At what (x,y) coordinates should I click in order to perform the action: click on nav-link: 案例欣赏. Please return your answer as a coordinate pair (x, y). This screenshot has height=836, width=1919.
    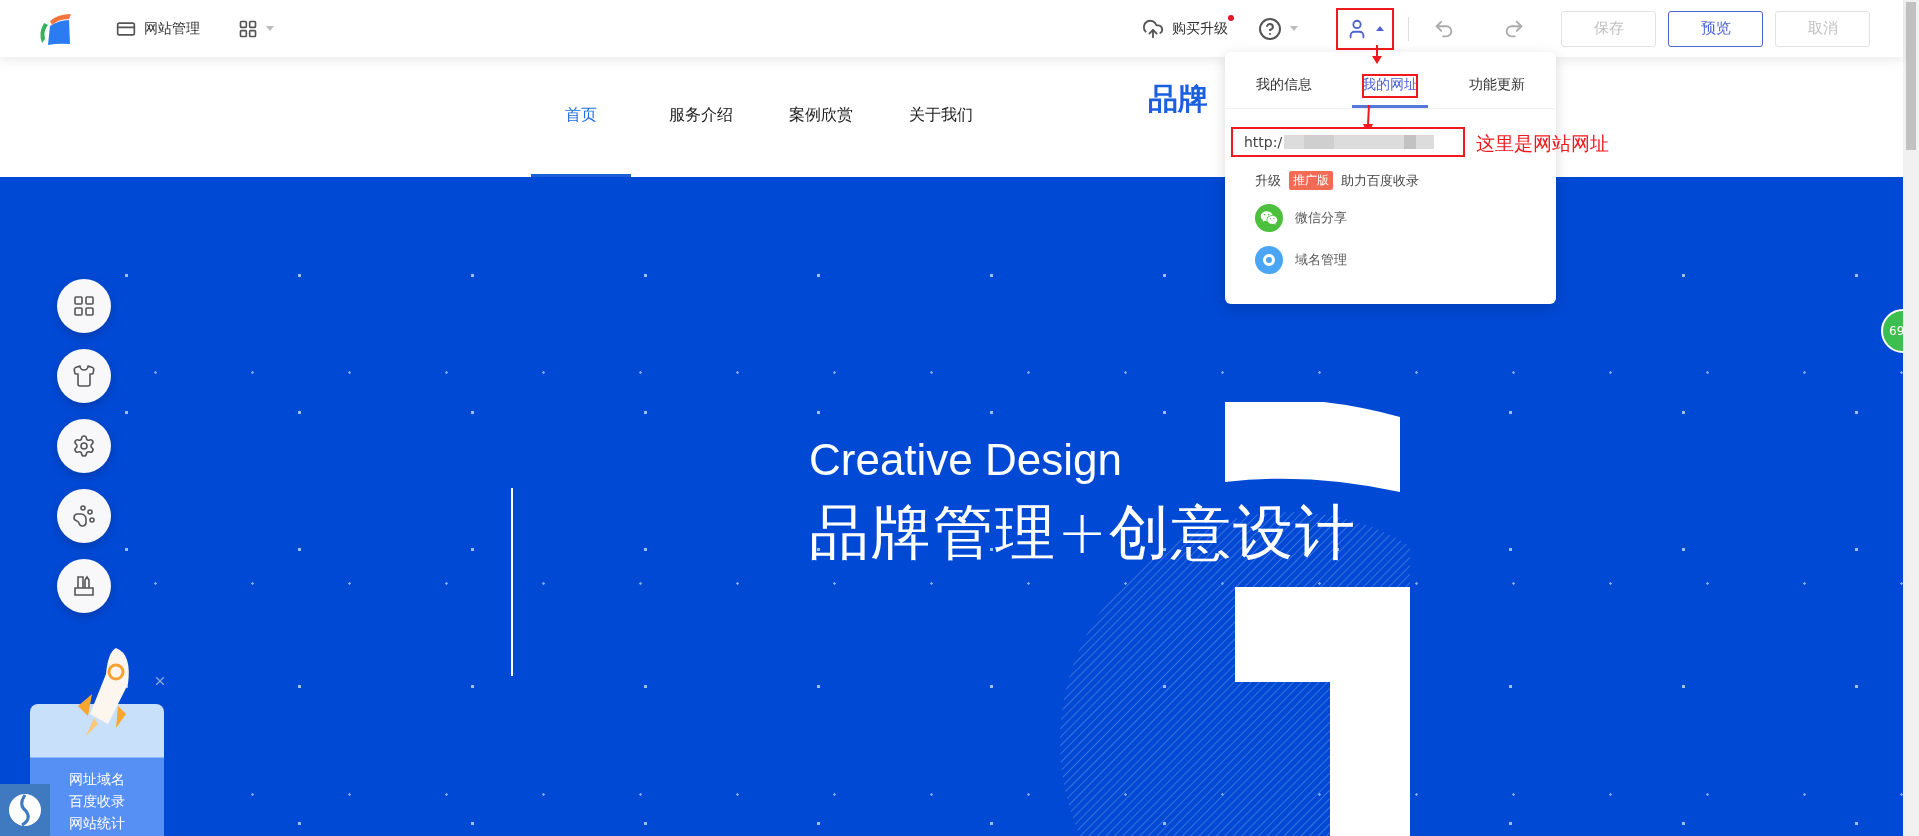
    Looking at the image, I should click on (821, 117).